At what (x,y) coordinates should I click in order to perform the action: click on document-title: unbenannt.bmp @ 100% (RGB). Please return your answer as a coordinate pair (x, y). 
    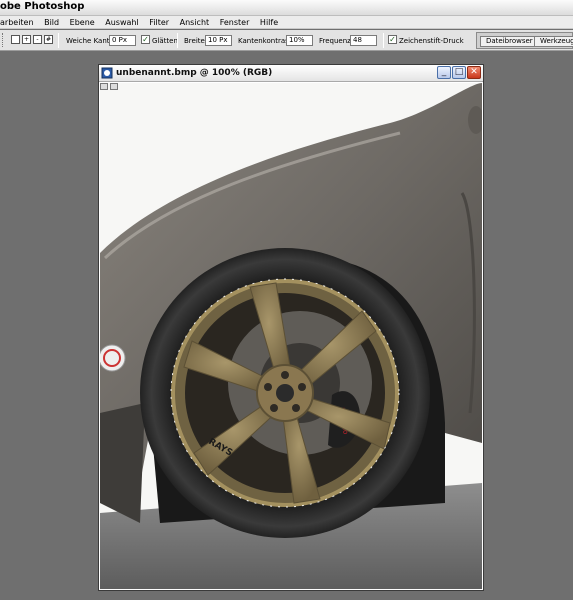
    Looking at the image, I should click on (194, 73).